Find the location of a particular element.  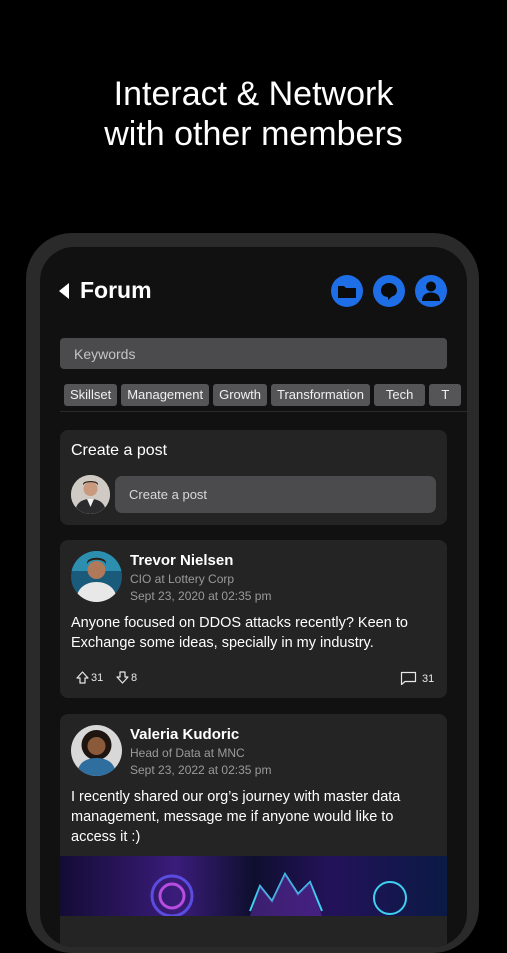

profile-icon is located at coordinates (431, 291).